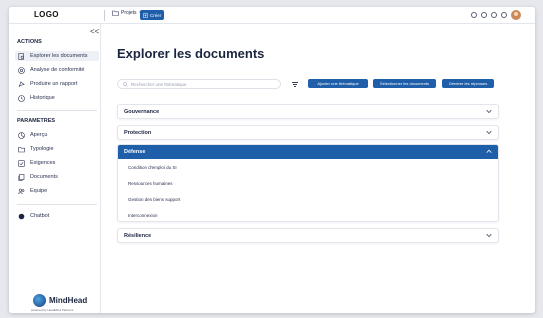  I want to click on topbar-divider, so click(104, 15).